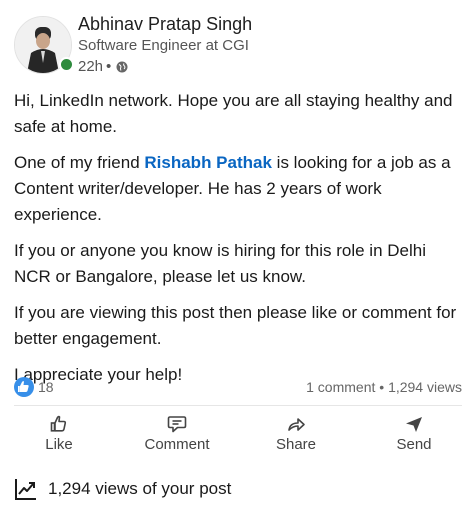 The image size is (474, 522). Describe the element at coordinates (58, 423) in the screenshot. I see `like-icon` at that location.